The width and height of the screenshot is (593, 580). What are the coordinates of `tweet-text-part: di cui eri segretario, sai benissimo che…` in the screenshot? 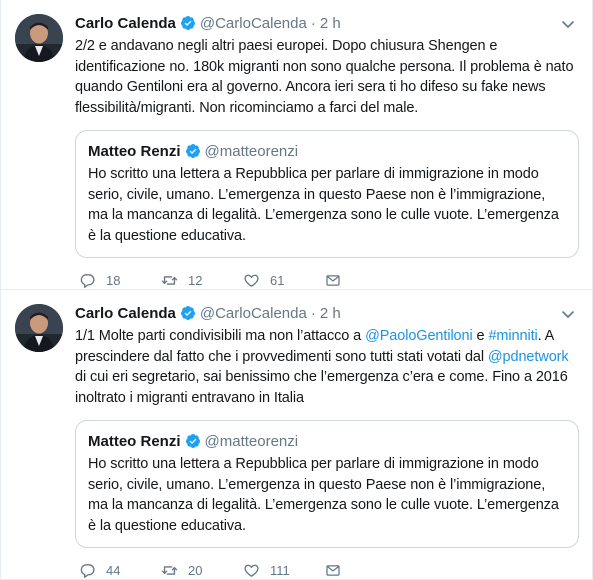 It's located at (321, 387).